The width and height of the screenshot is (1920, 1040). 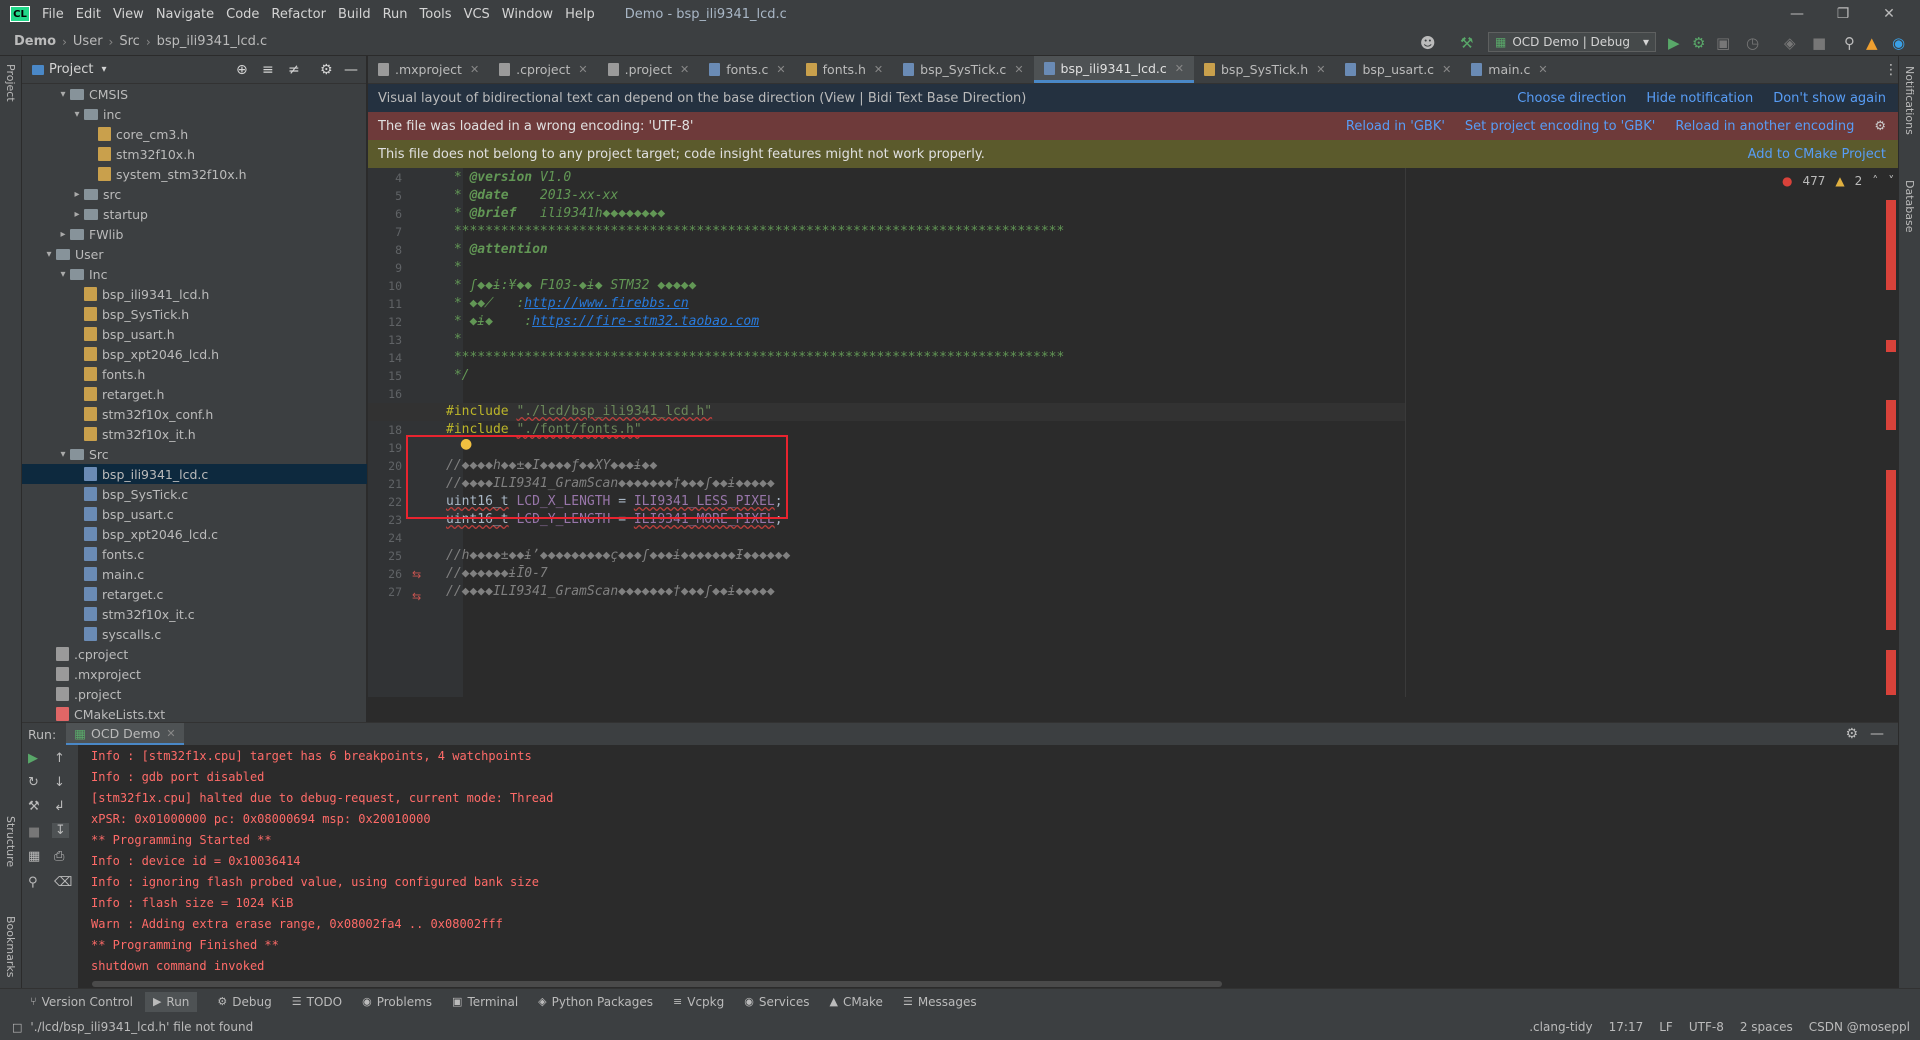 I want to click on breadcrumb-item: Src, so click(x=129, y=41).